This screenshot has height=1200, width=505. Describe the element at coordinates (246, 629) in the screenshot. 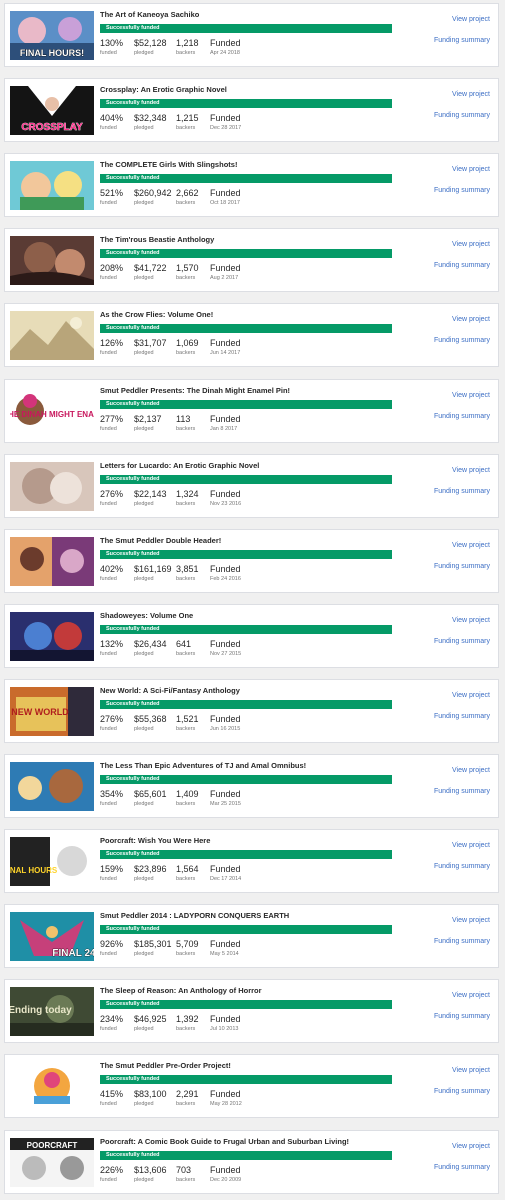

I see `progress-bar: Successfully funded` at that location.